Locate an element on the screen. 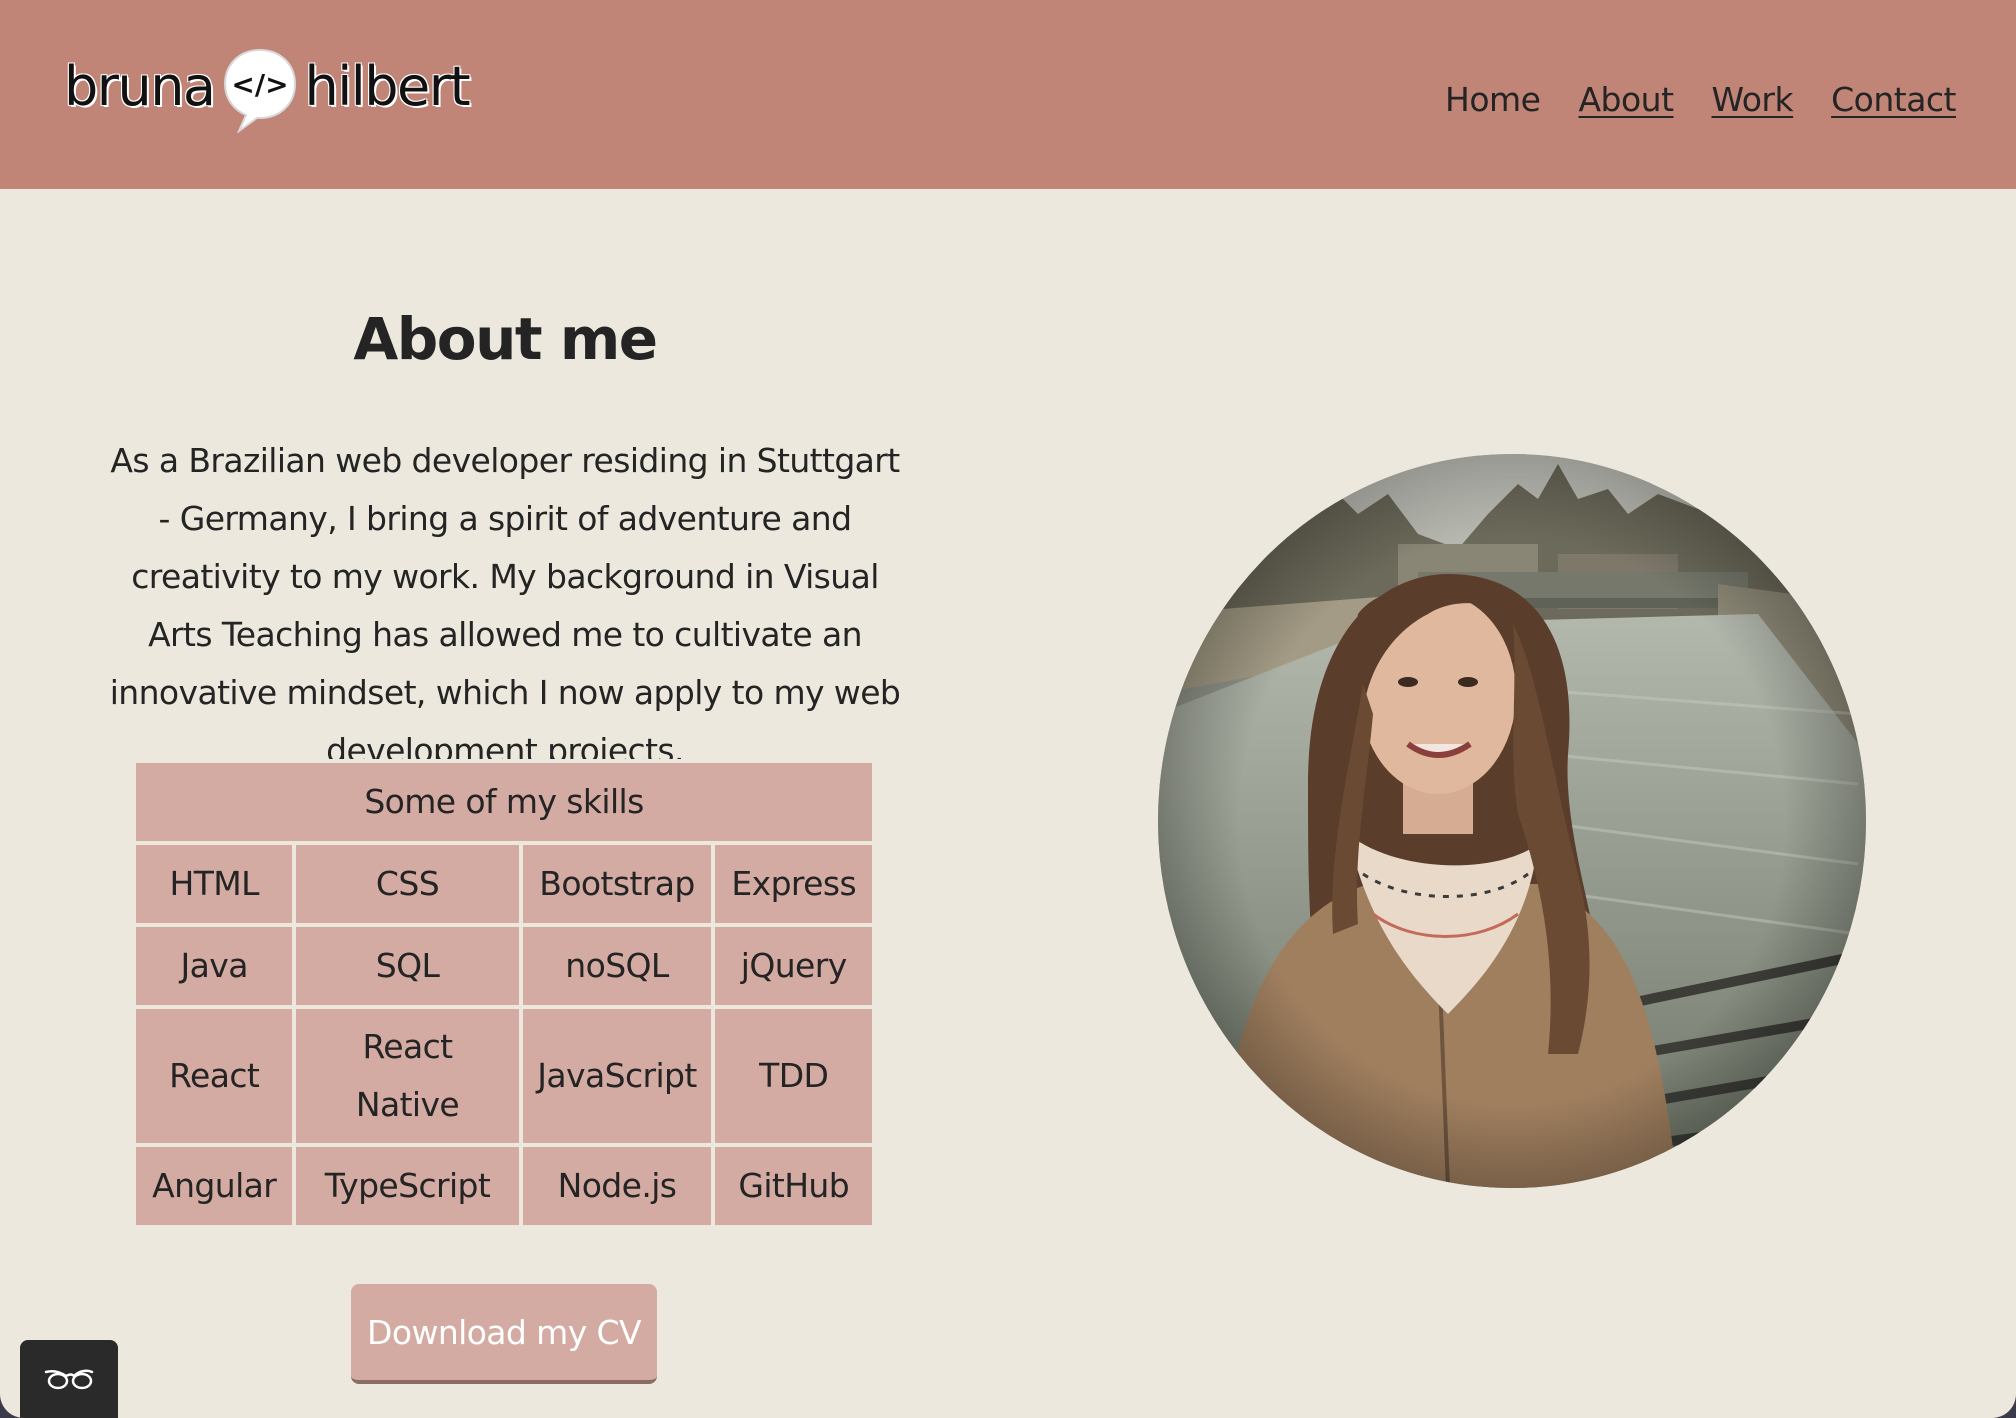 The image size is (2016, 1418). skill-cell: CSS is located at coordinates (407, 884).